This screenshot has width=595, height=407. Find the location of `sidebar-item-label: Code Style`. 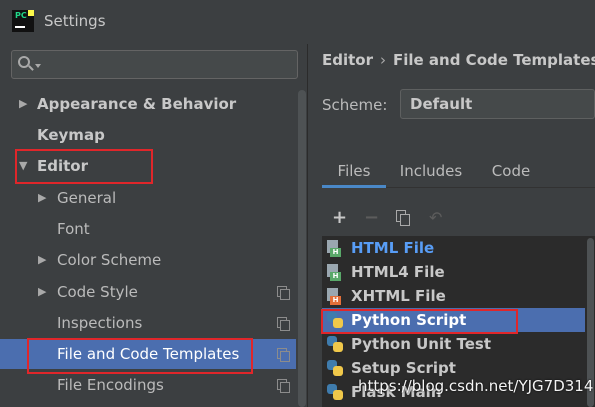

sidebar-item-label: Code Style is located at coordinates (97, 292).